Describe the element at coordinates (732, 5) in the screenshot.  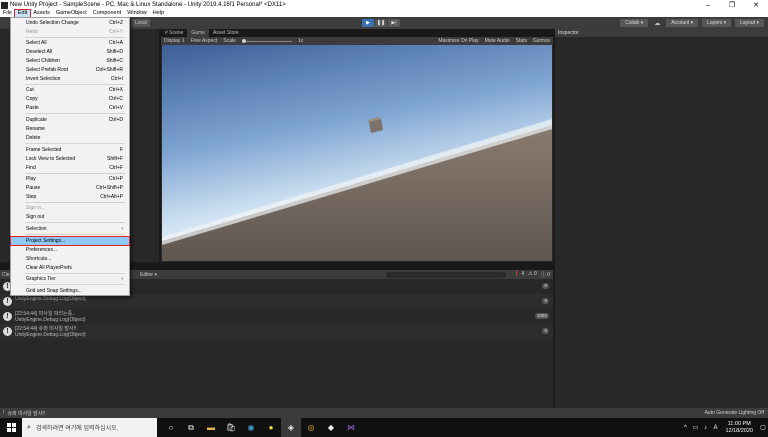
I see `maximize-button: ❐` at that location.